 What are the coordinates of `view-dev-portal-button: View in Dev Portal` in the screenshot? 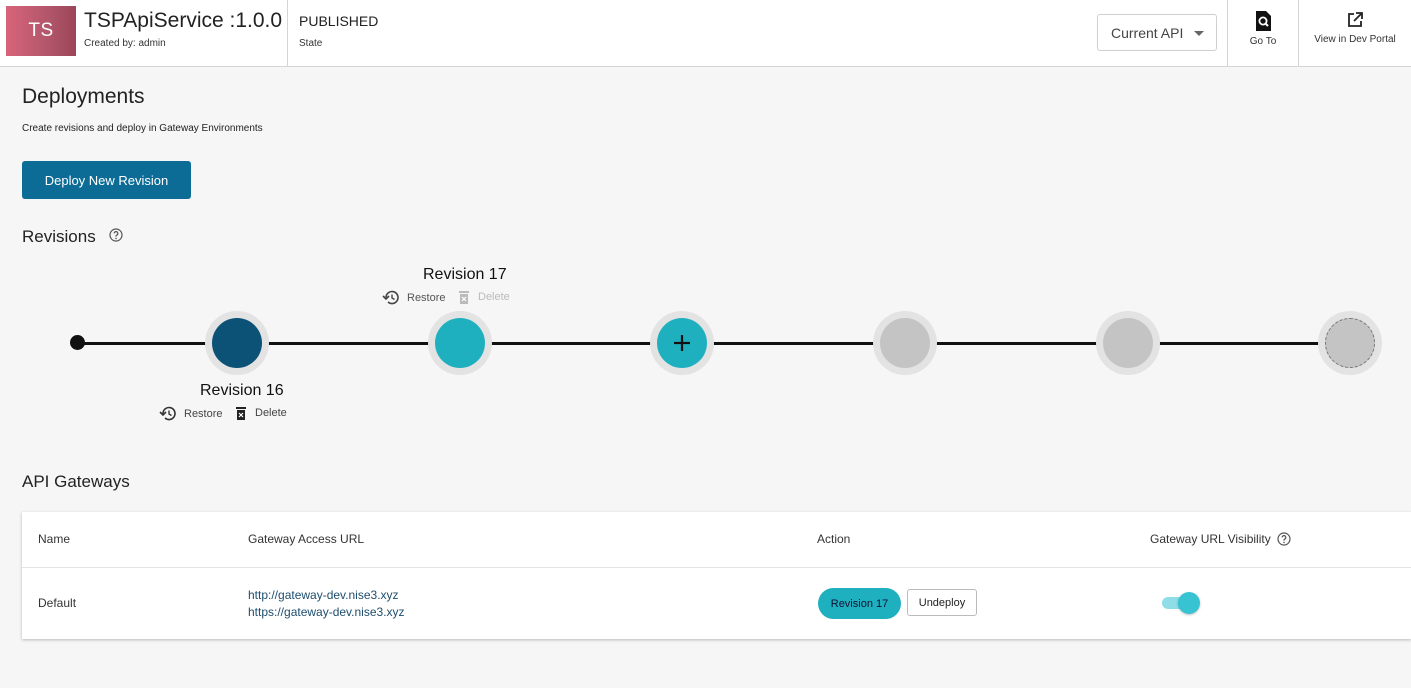 It's located at (1355, 33).